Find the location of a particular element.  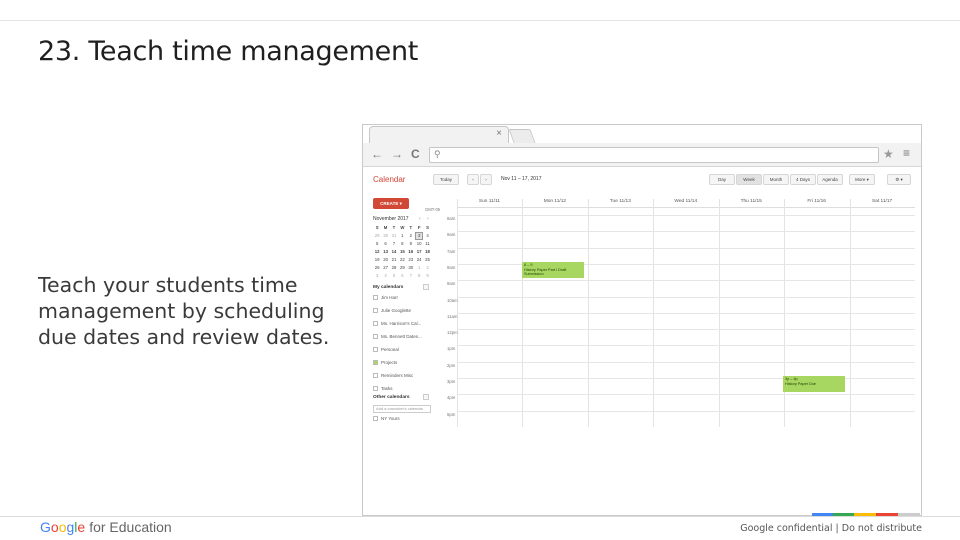

minical-prev: ‹ is located at coordinates (420, 219).